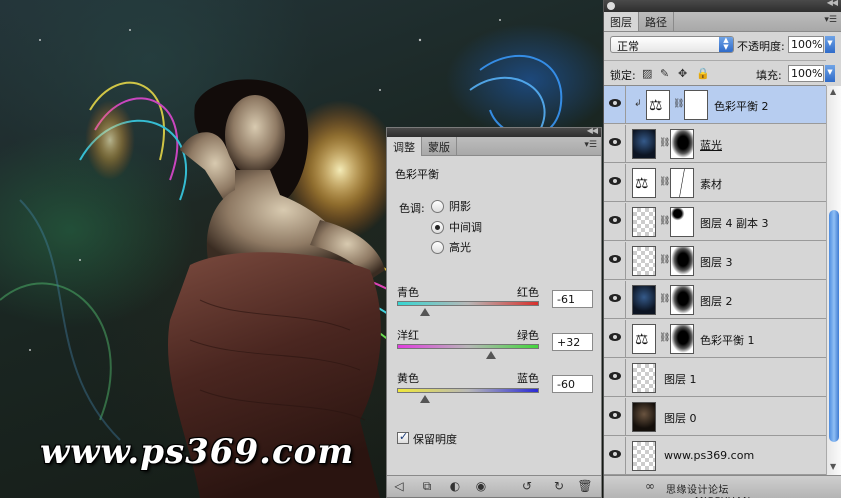 Image resolution: width=841 pixels, height=498 pixels. Describe the element at coordinates (439, 146) in the screenshot. I see `tab-masks: 蒙版` at that location.